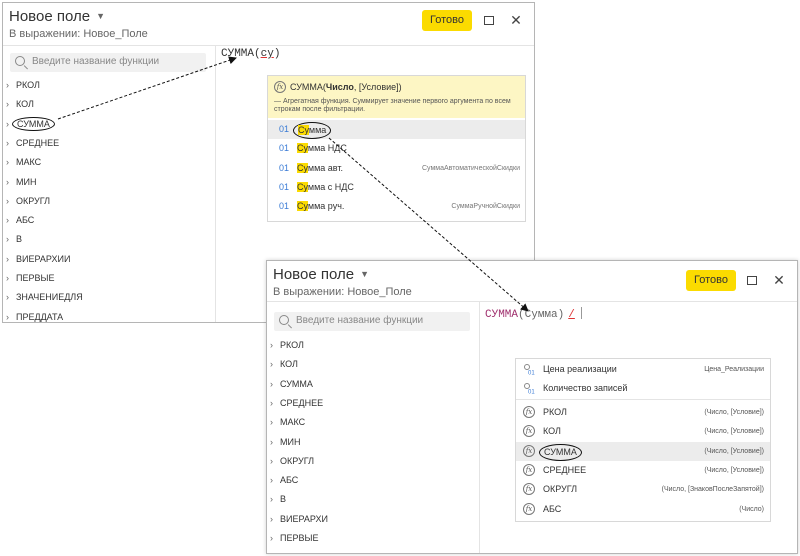 Image resolution: width=800 pixels, height=556 pixels. What do you see at coordinates (643, 369) in the screenshot?
I see `field-suggestion-item: 01 Цена реализации Цена_Реализации` at bounding box center [643, 369].